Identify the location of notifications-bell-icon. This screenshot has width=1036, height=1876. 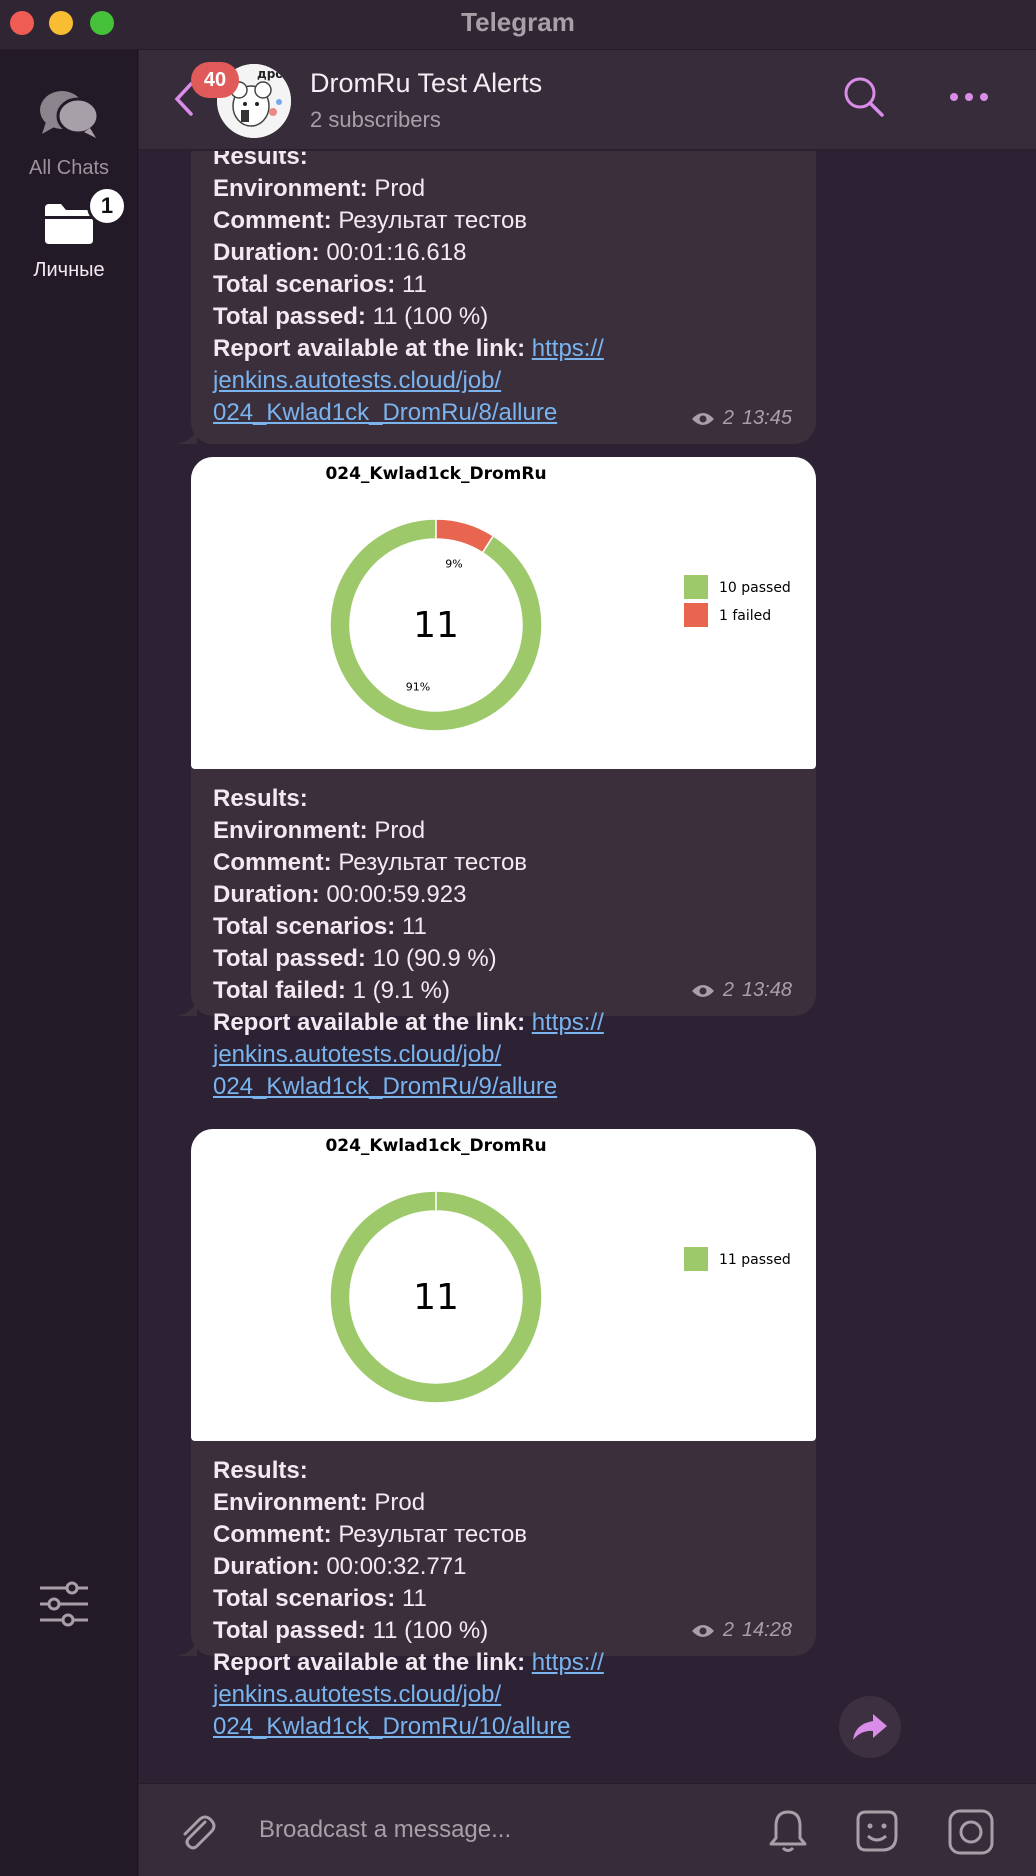
(788, 1831).